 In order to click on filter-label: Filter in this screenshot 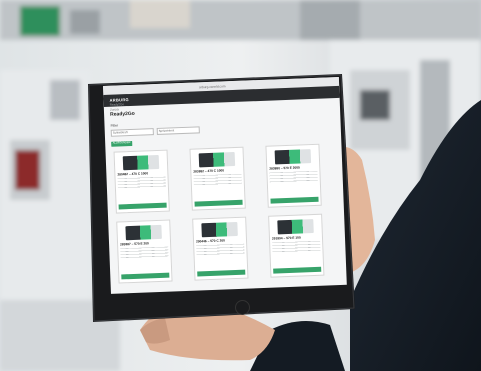, I will do `click(114, 125)`.